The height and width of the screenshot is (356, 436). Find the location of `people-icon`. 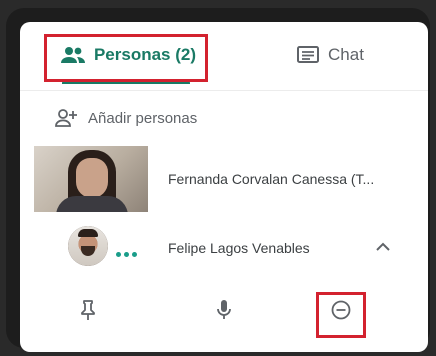

people-icon is located at coordinates (73, 55).